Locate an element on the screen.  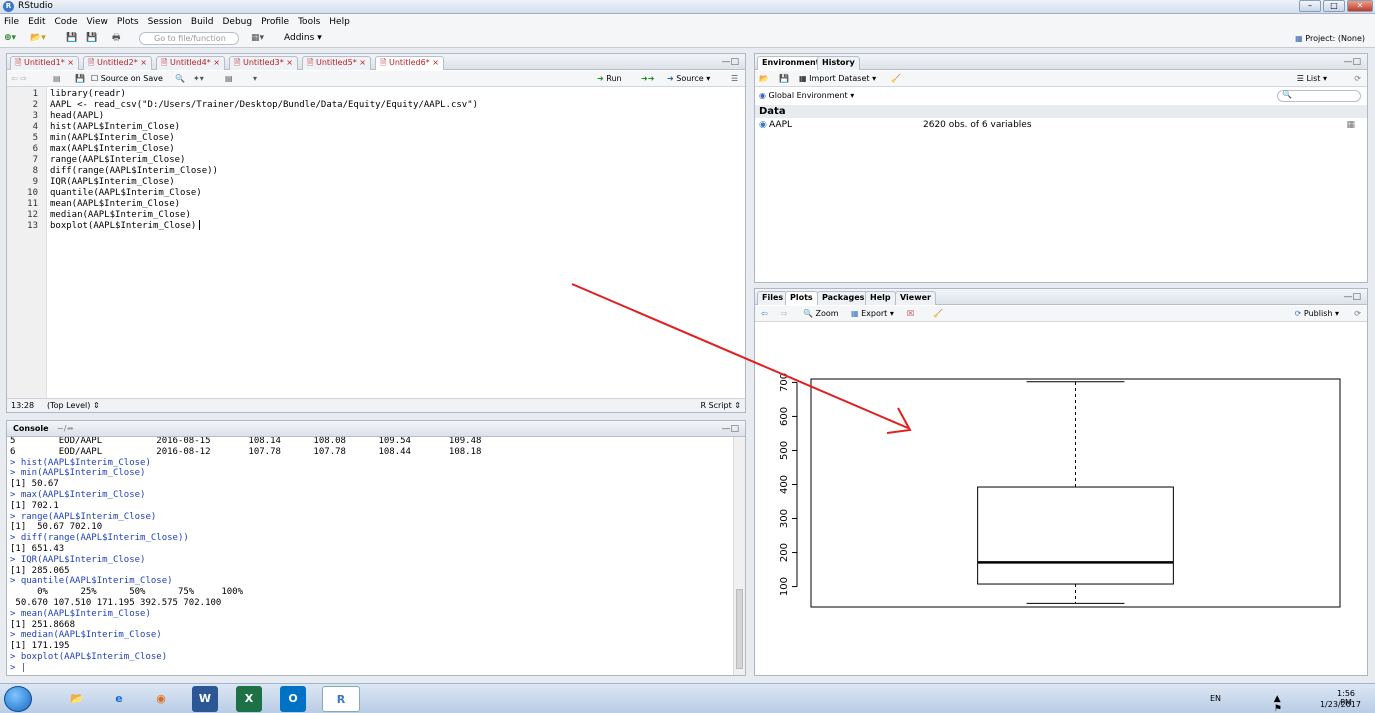
file-type-selector: R Script ⇕ is located at coordinates (720, 405).